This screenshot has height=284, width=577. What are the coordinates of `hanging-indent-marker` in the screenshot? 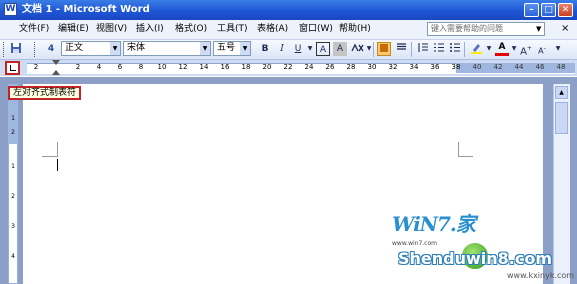 It's located at (56, 72).